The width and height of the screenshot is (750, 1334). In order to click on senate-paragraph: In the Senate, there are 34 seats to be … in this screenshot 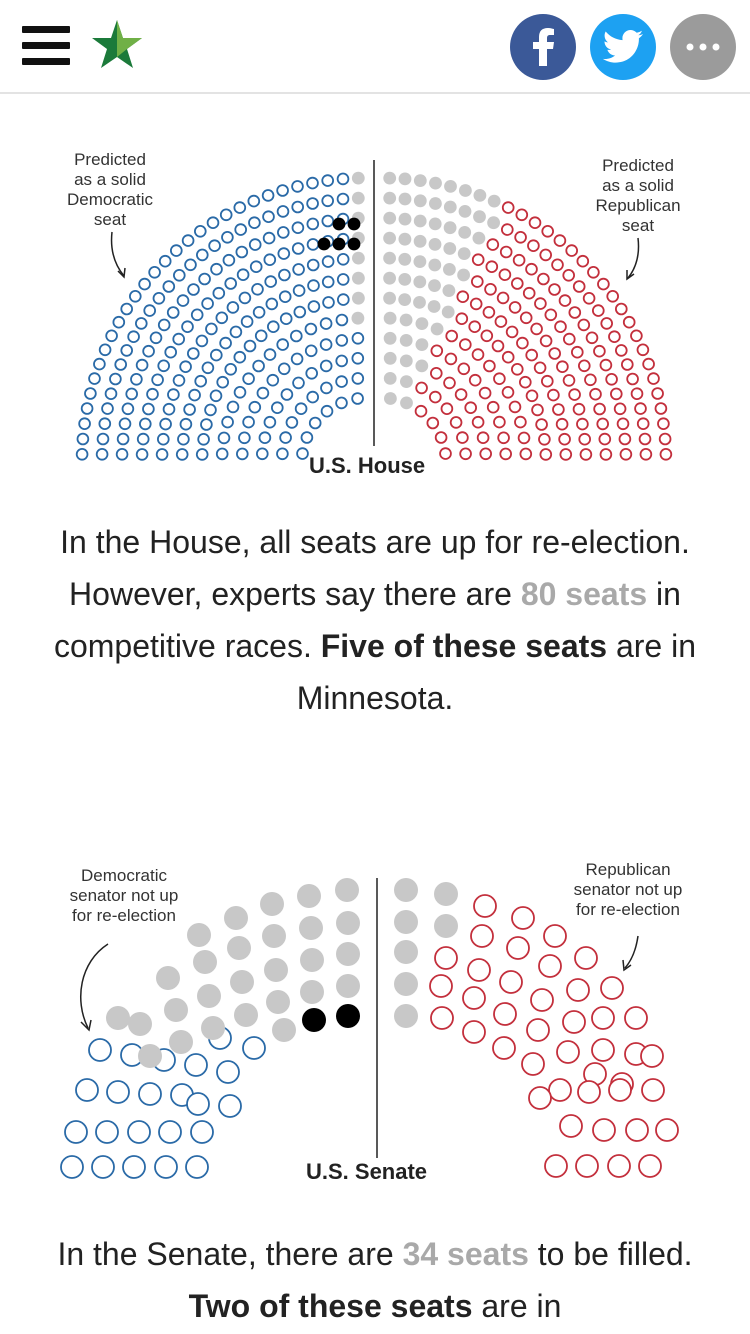, I will do `click(375, 1280)`.